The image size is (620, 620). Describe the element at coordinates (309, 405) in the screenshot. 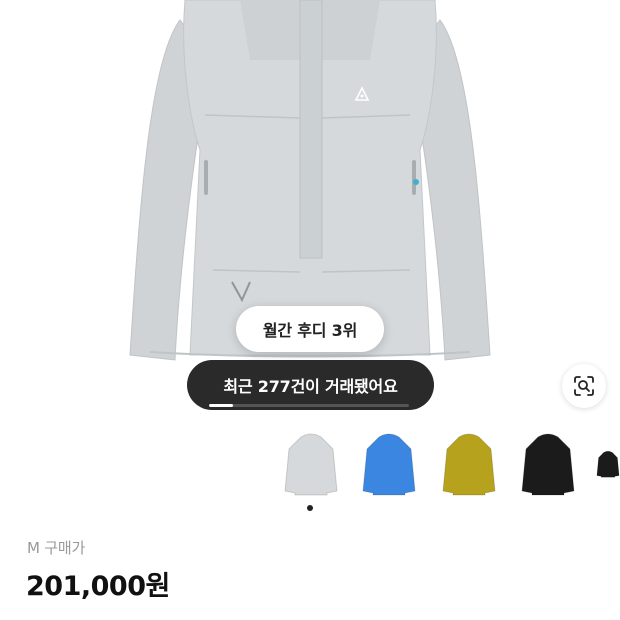

I see `carousel-progress` at that location.